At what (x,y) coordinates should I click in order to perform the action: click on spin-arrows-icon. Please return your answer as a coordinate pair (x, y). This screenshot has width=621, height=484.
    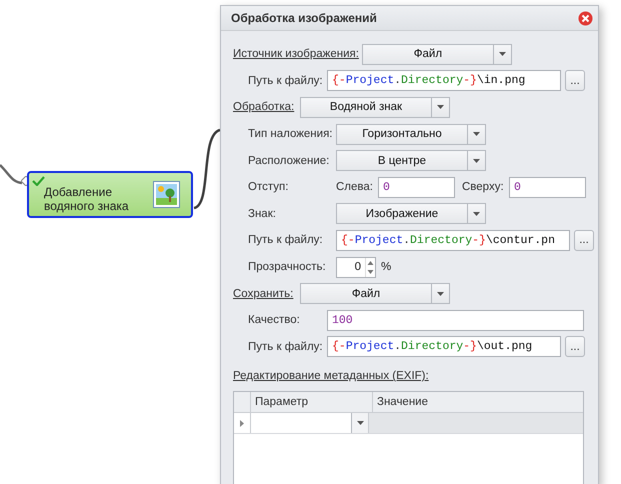
    Looking at the image, I should click on (370, 267).